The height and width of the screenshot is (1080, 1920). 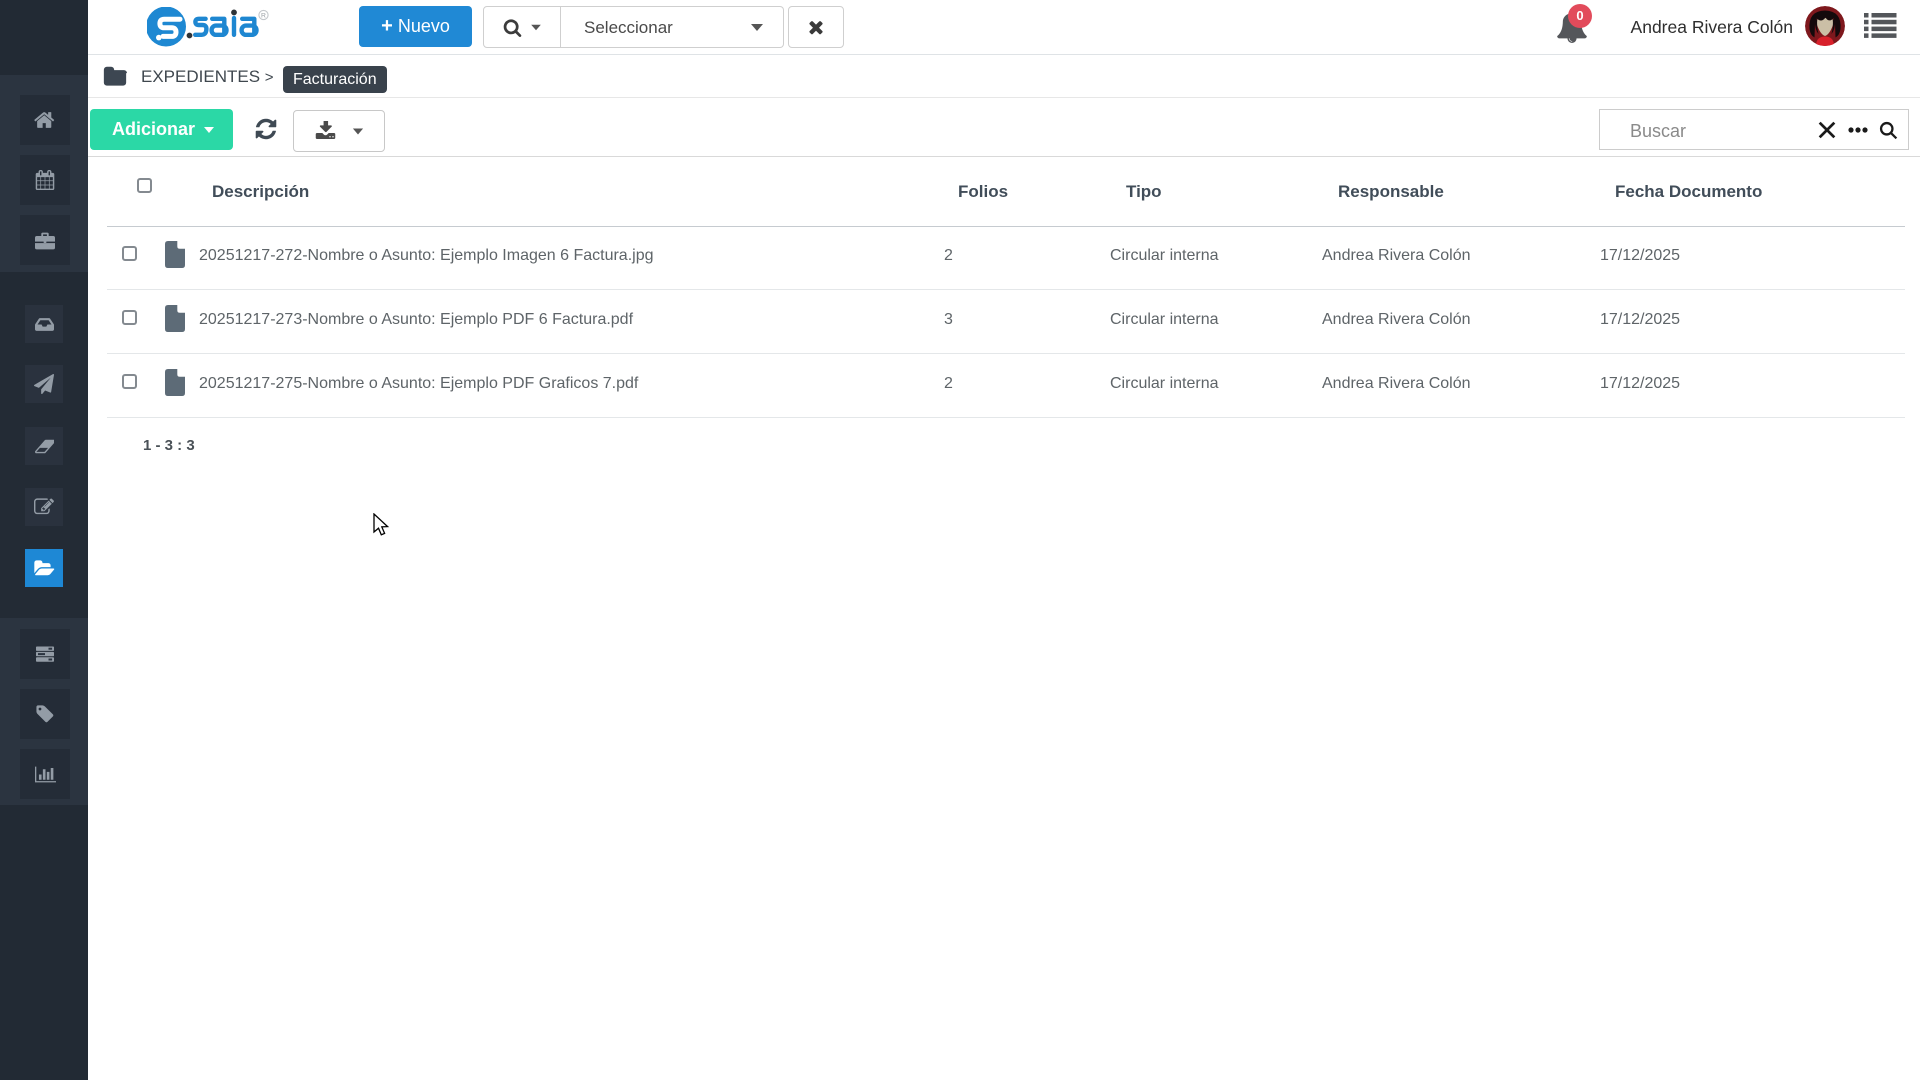 I want to click on svg-text: R, so click(x=263, y=16).